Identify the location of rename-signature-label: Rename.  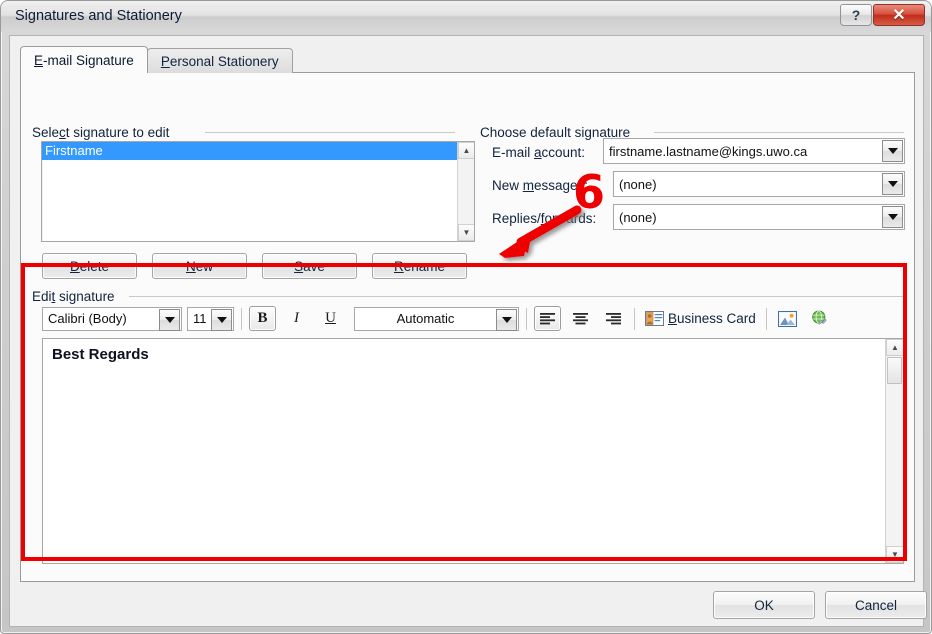
(419, 266).